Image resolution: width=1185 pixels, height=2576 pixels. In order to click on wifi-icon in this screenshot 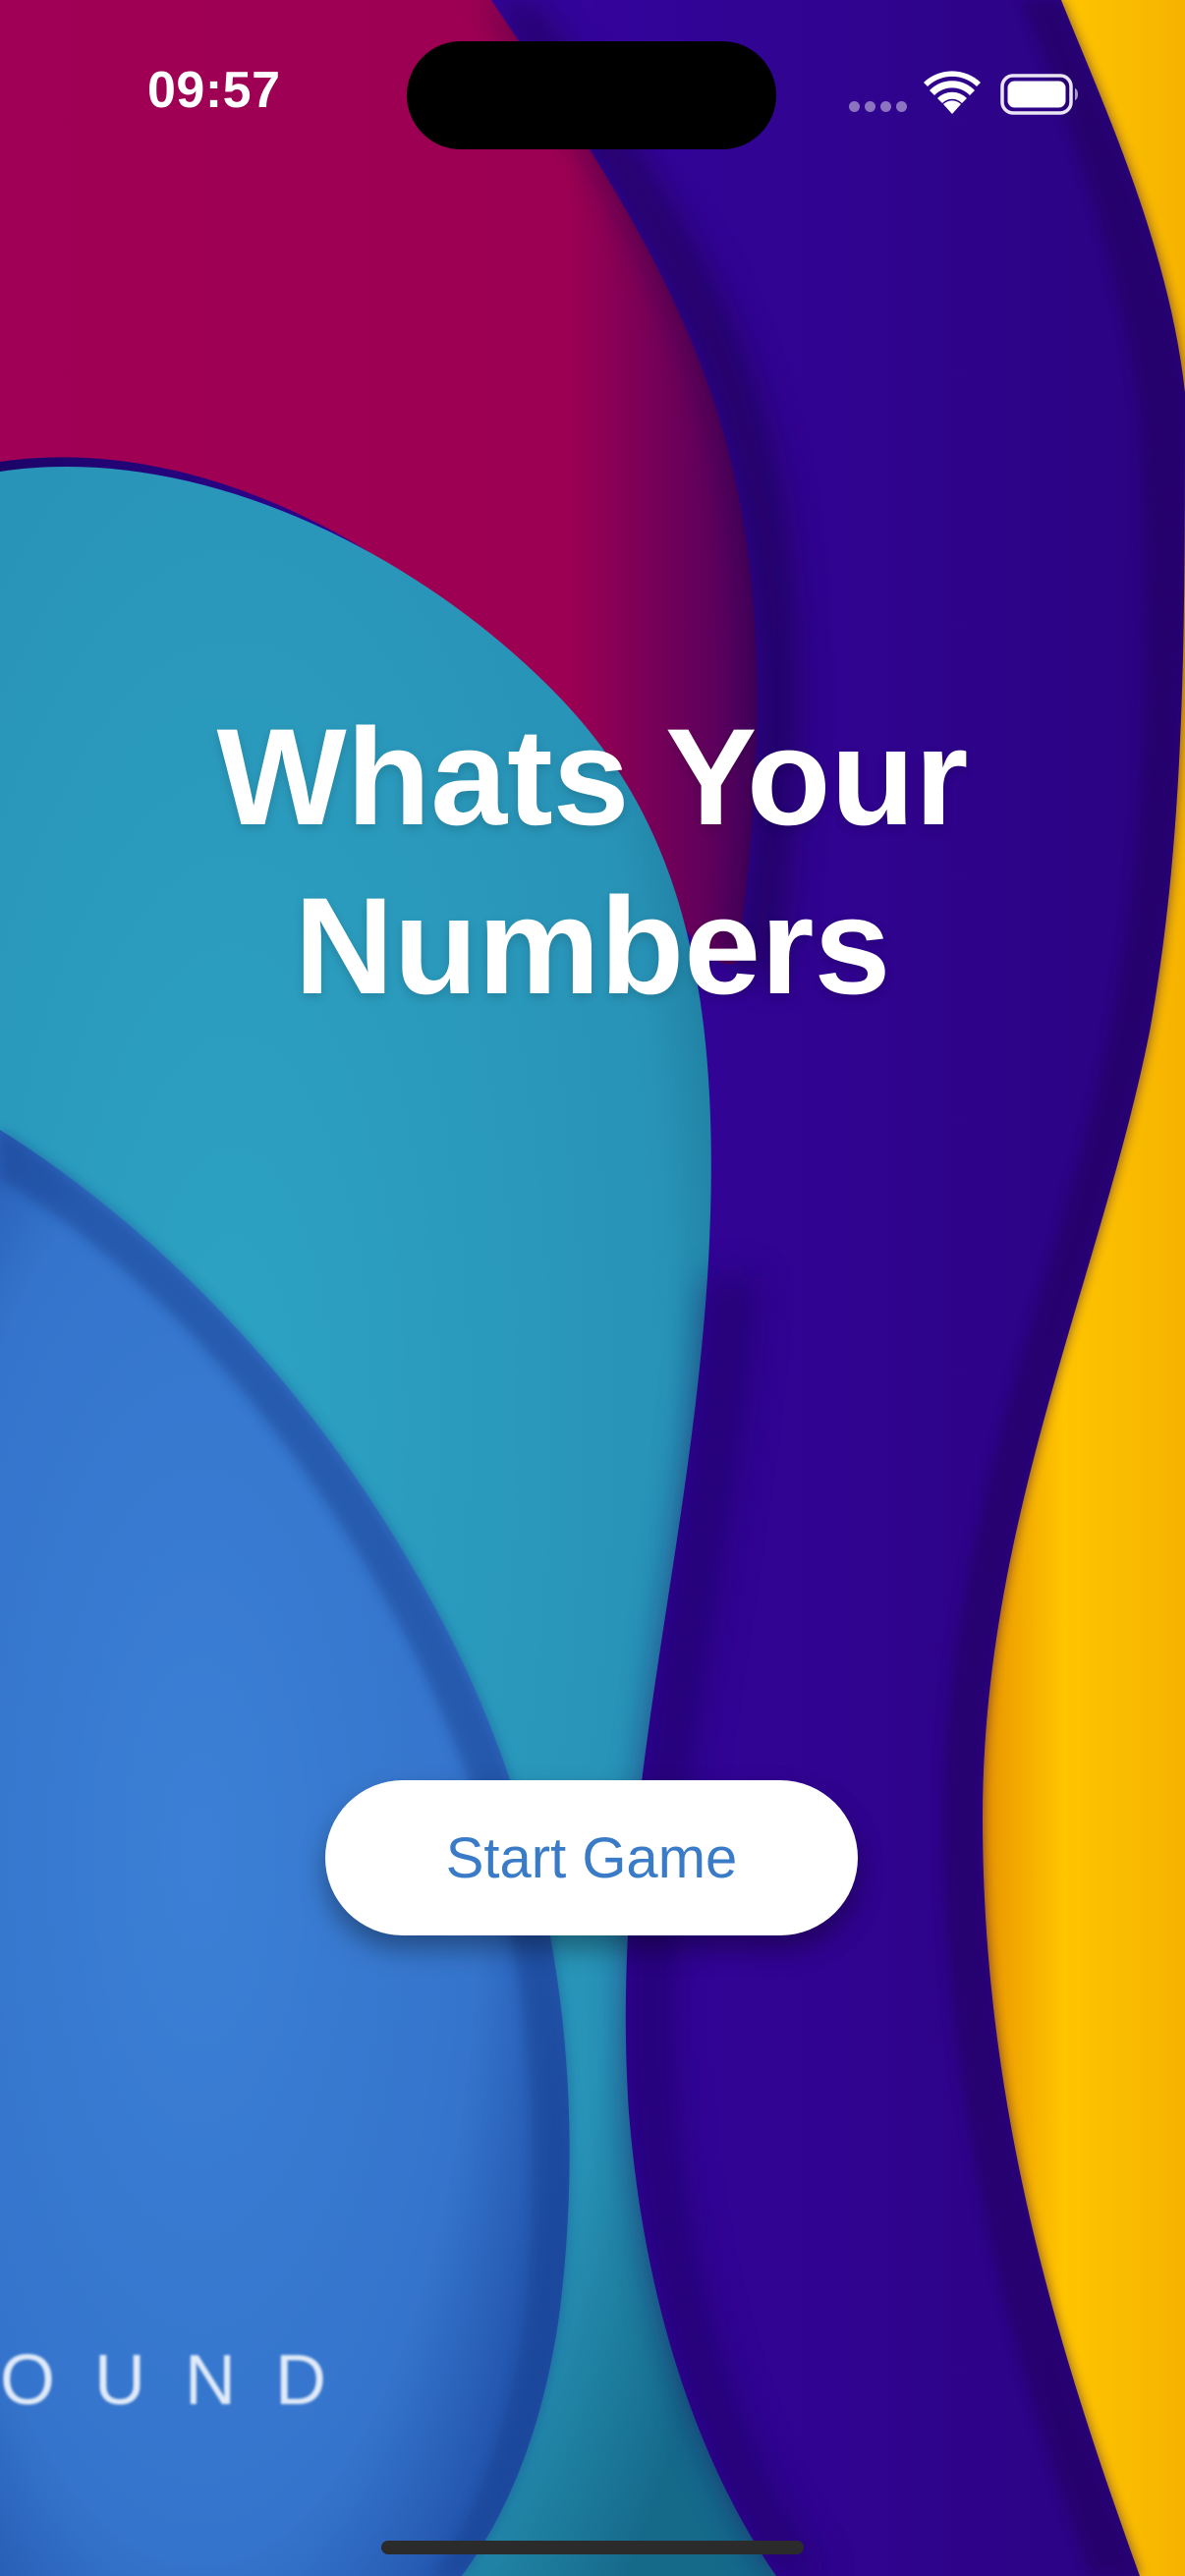, I will do `click(953, 92)`.